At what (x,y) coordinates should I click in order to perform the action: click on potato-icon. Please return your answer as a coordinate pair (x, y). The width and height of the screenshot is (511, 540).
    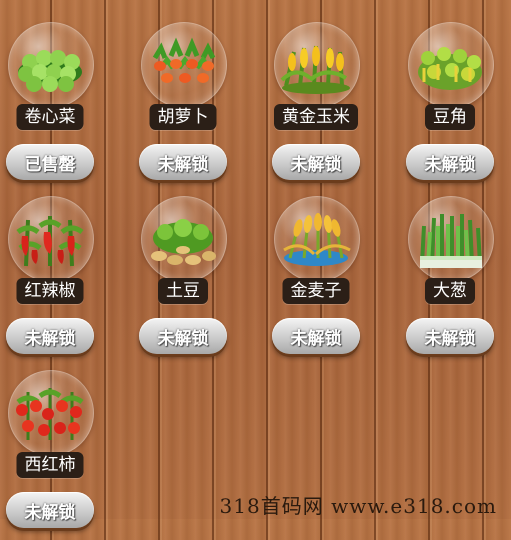
    Looking at the image, I should click on (183, 242).